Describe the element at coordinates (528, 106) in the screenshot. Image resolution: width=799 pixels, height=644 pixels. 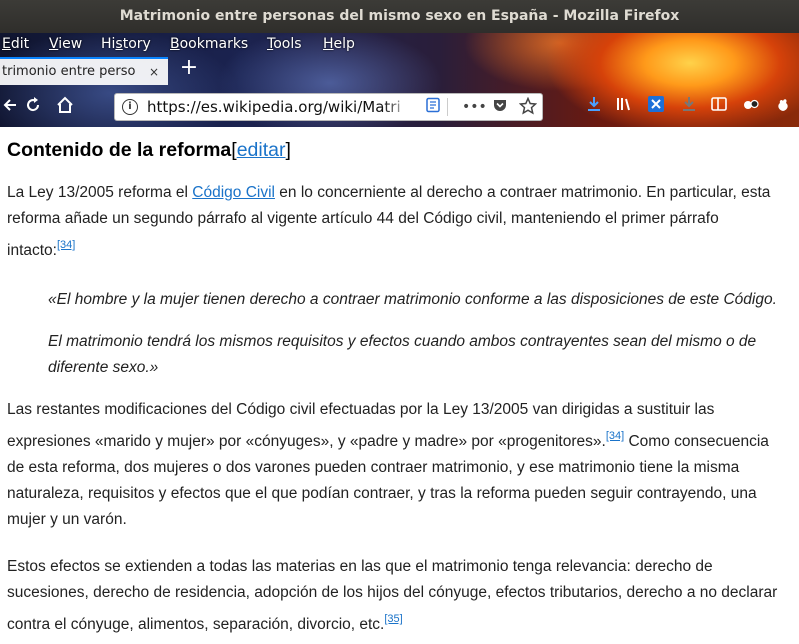
I see `bookmark-star-icon` at that location.